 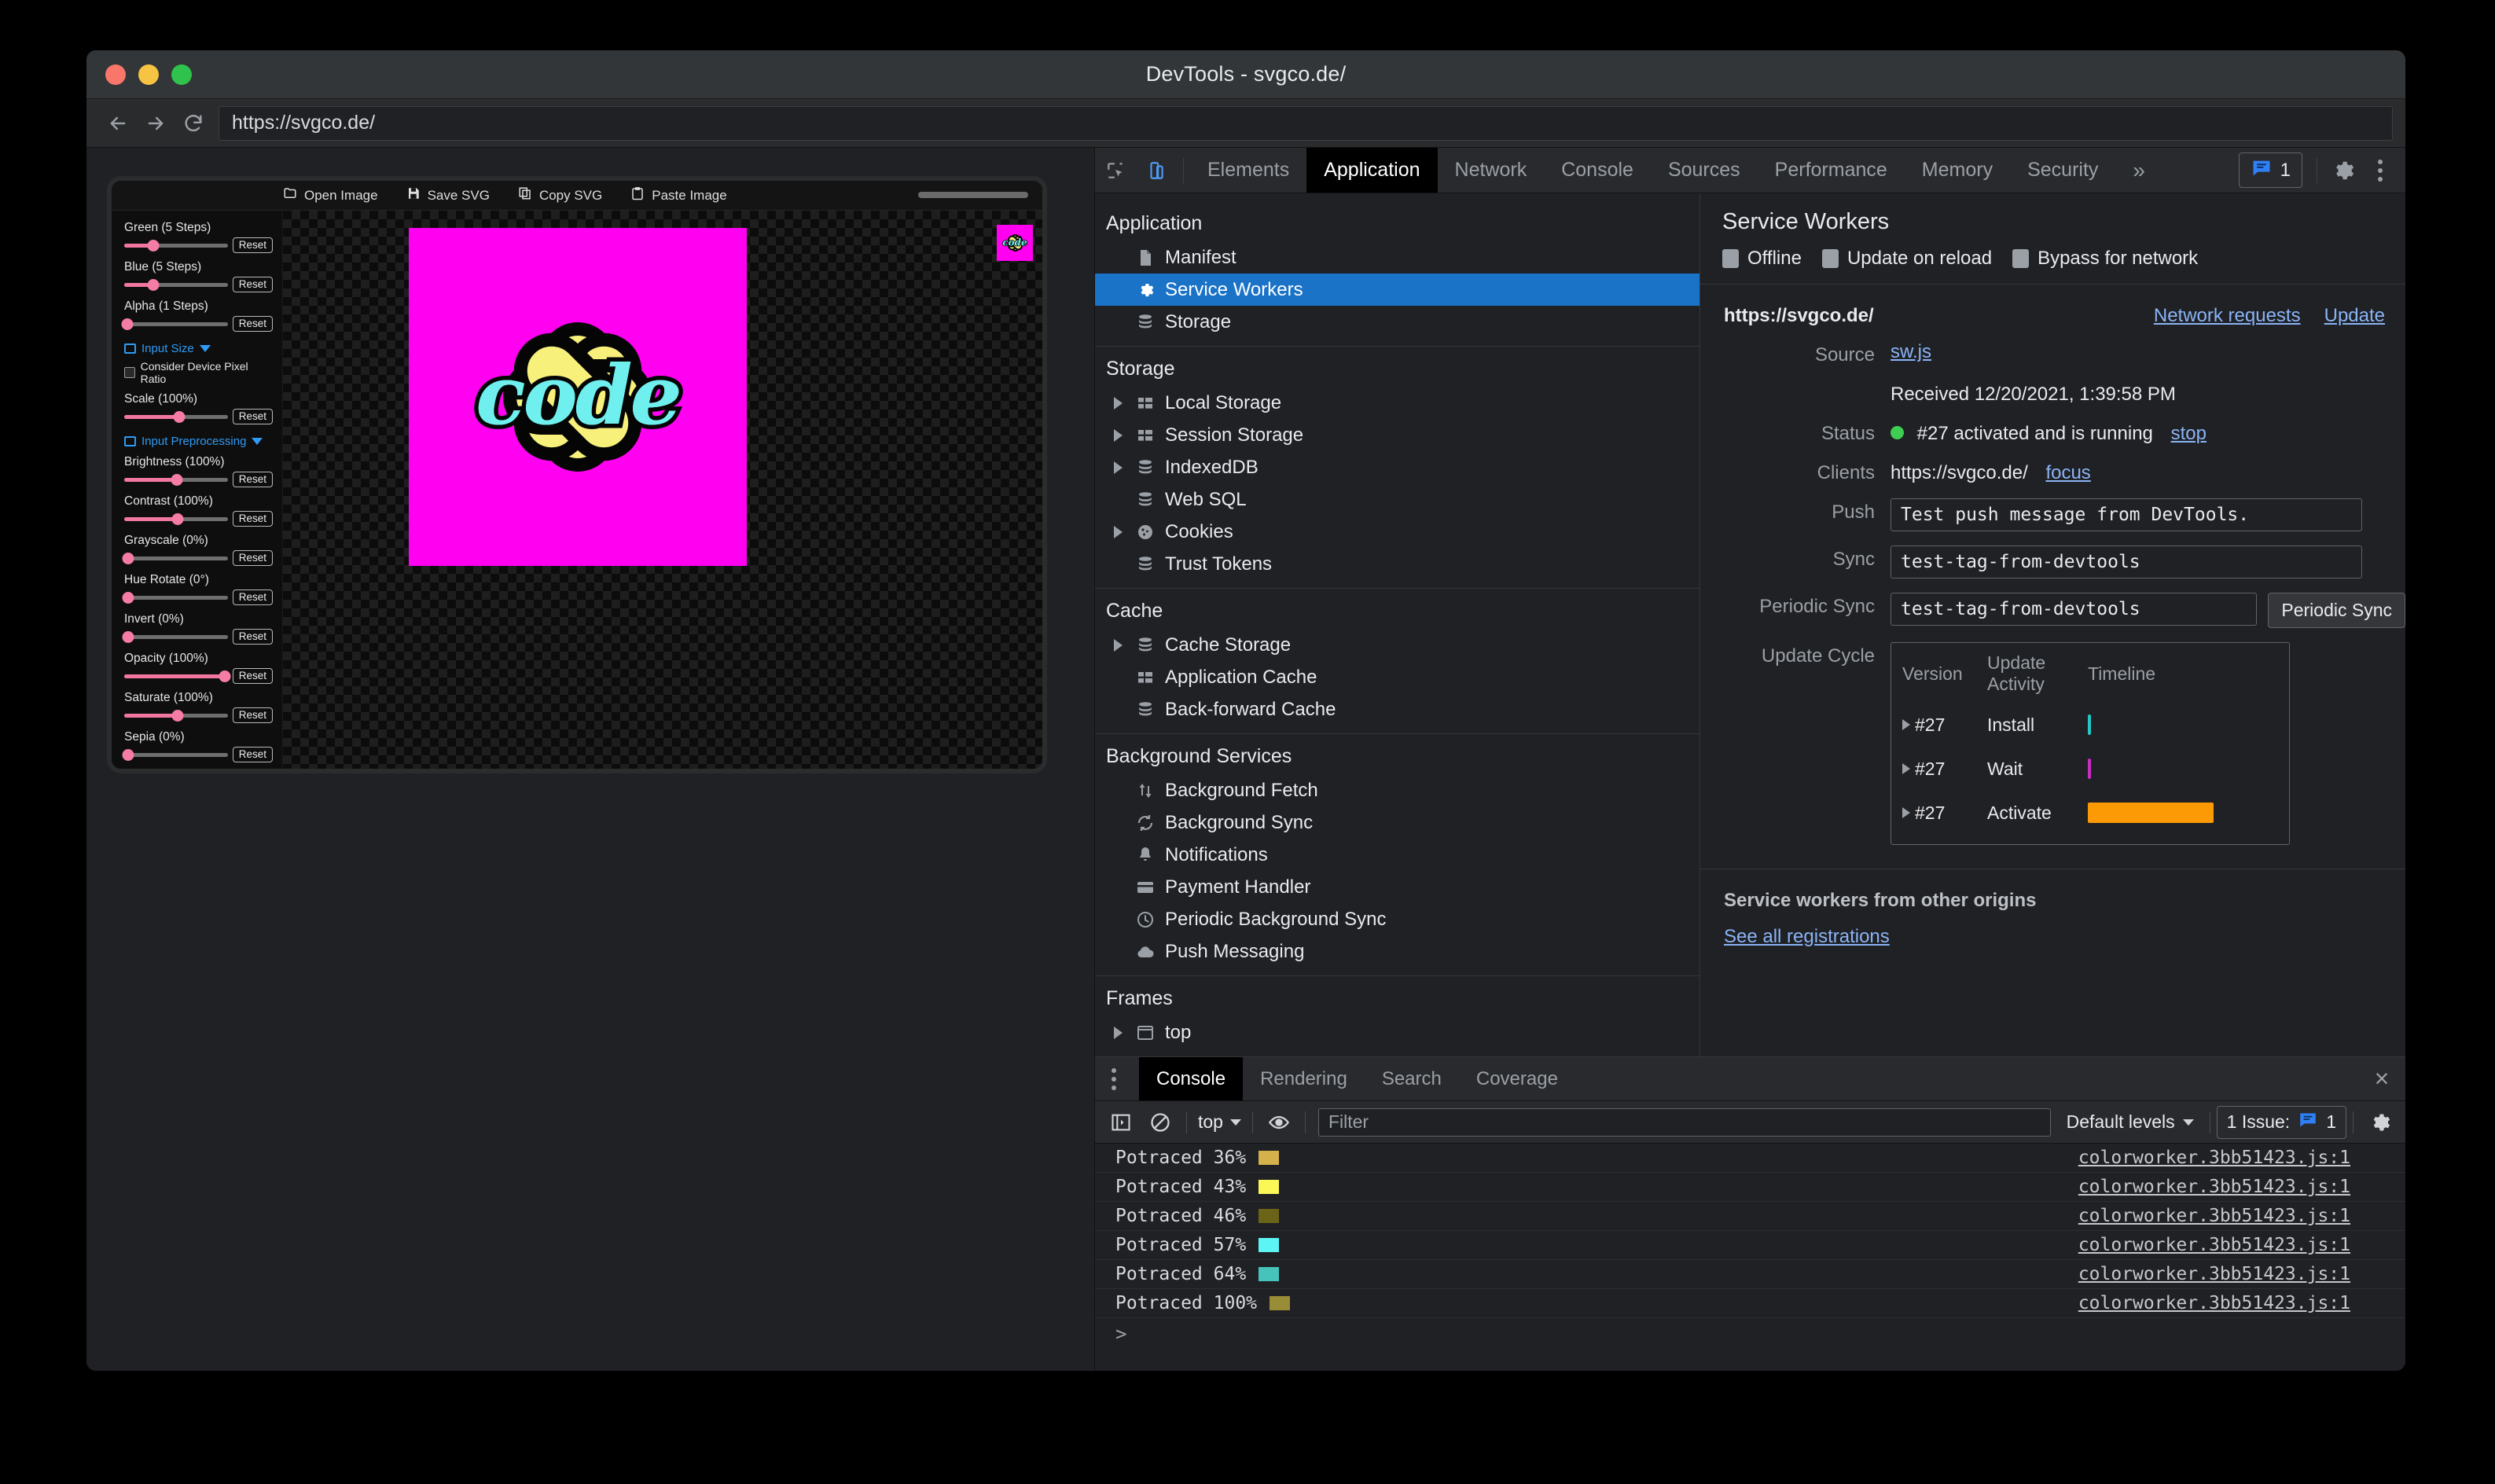 I want to click on offline-checkbox, so click(x=1731, y=258).